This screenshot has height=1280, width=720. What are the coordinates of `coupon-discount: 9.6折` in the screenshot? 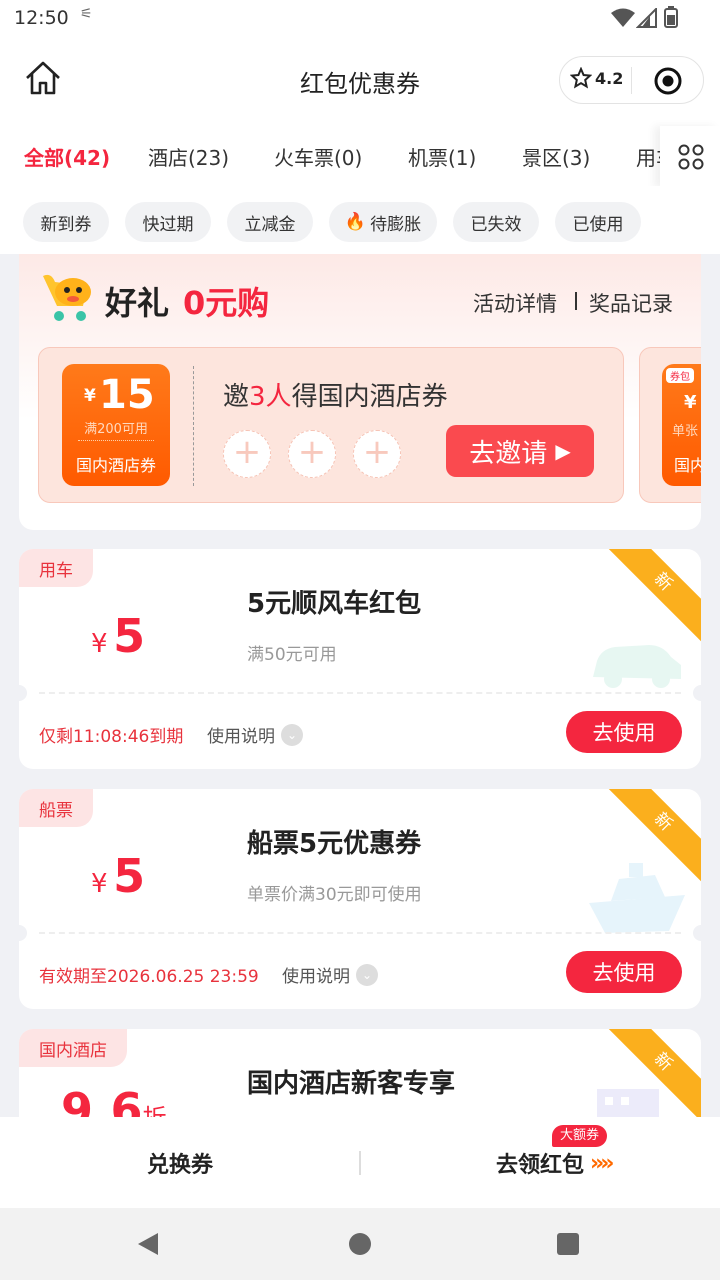 It's located at (114, 1100).